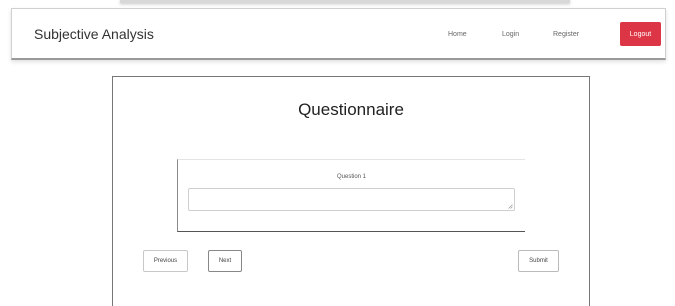 This screenshot has height=306, width=675. What do you see at coordinates (351, 109) in the screenshot?
I see `page-title: Questionnaire` at bounding box center [351, 109].